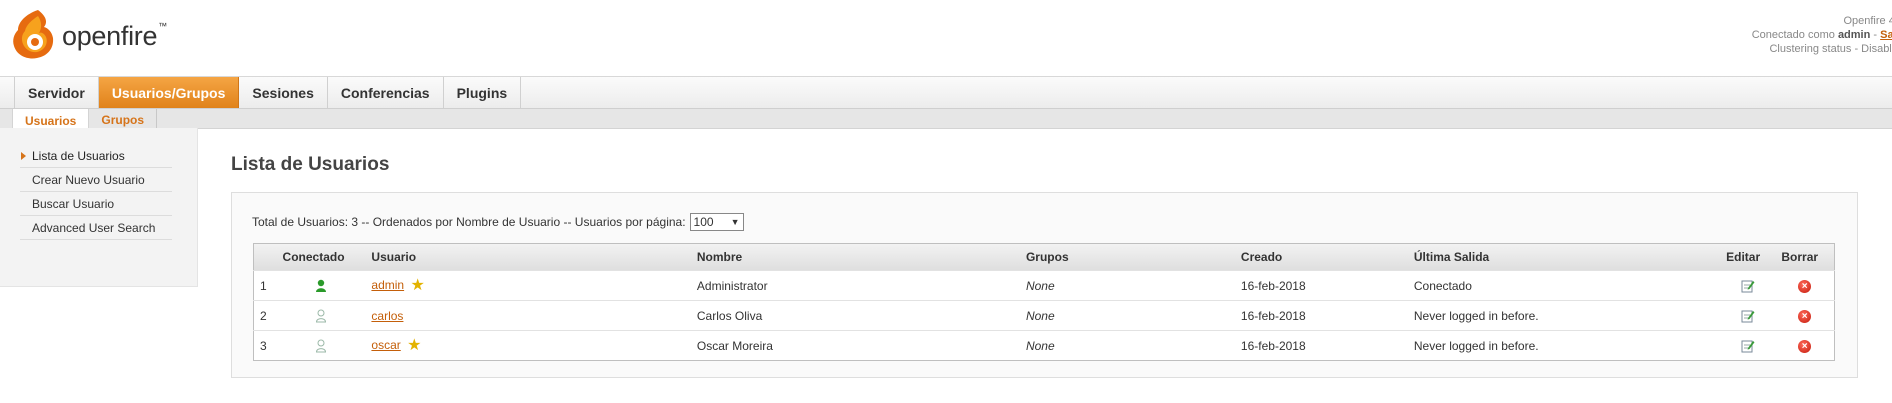 This screenshot has width=1892, height=403. I want to click on username-link: carlos, so click(387, 316).